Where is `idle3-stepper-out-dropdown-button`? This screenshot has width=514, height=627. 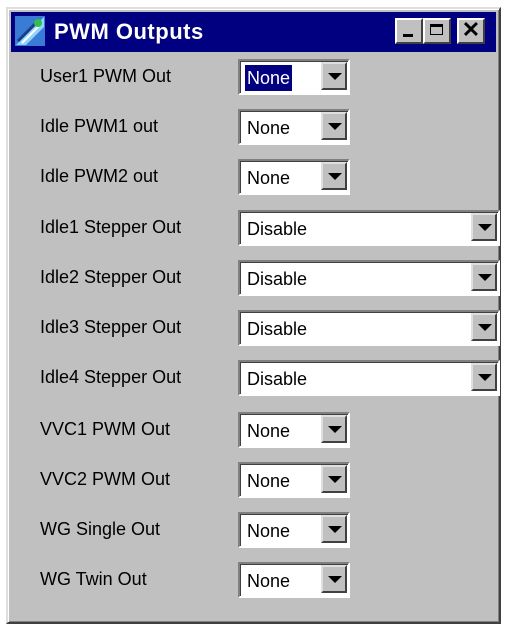 idle3-stepper-out-dropdown-button is located at coordinates (484, 327).